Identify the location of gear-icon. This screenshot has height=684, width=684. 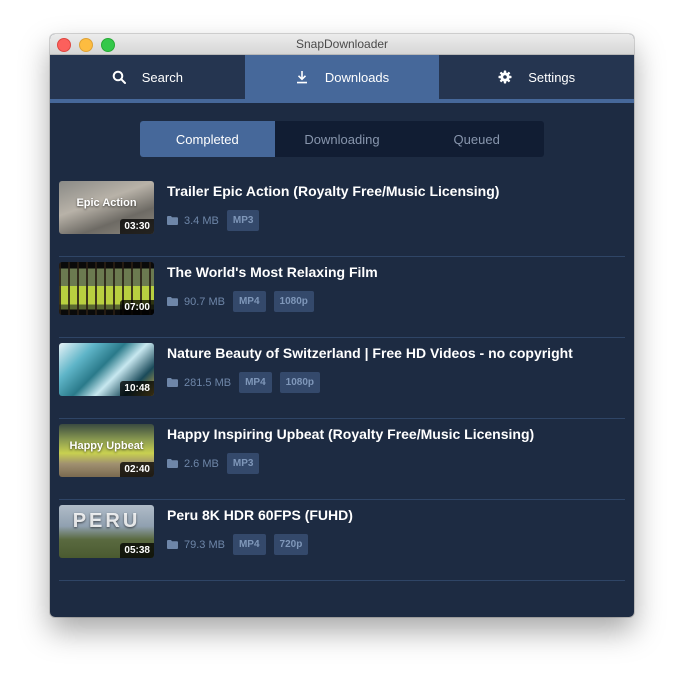
(505, 77).